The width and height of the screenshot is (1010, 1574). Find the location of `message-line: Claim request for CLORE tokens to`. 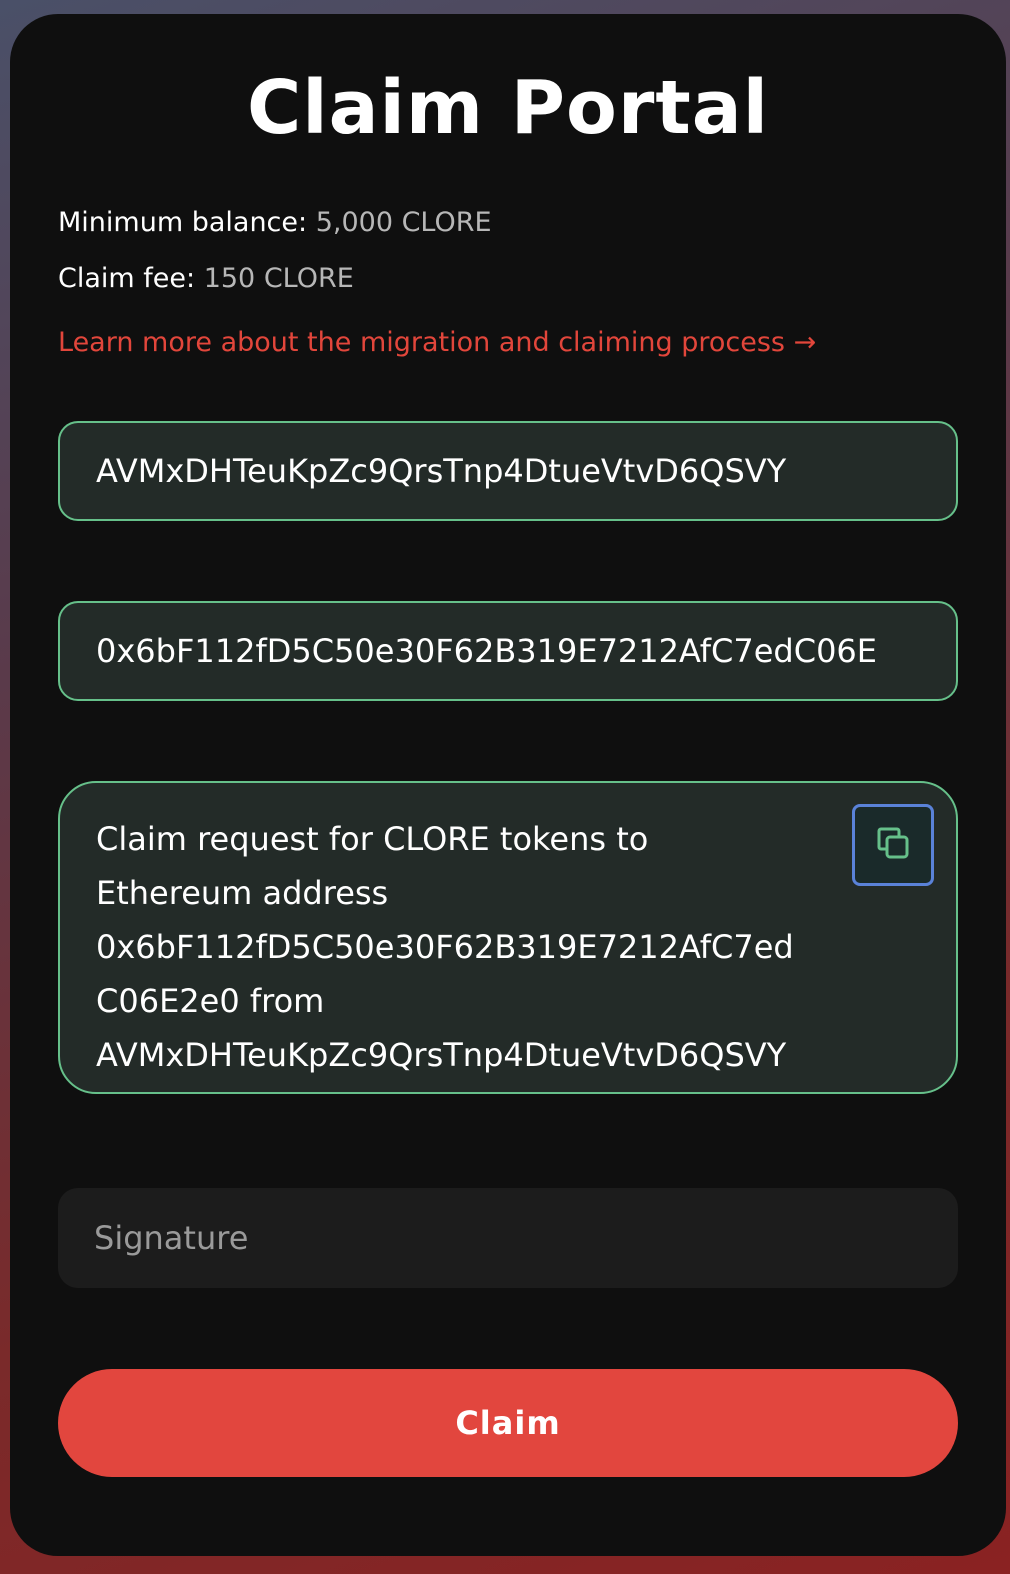

message-line: Claim request for CLORE tokens to is located at coordinates (372, 839).